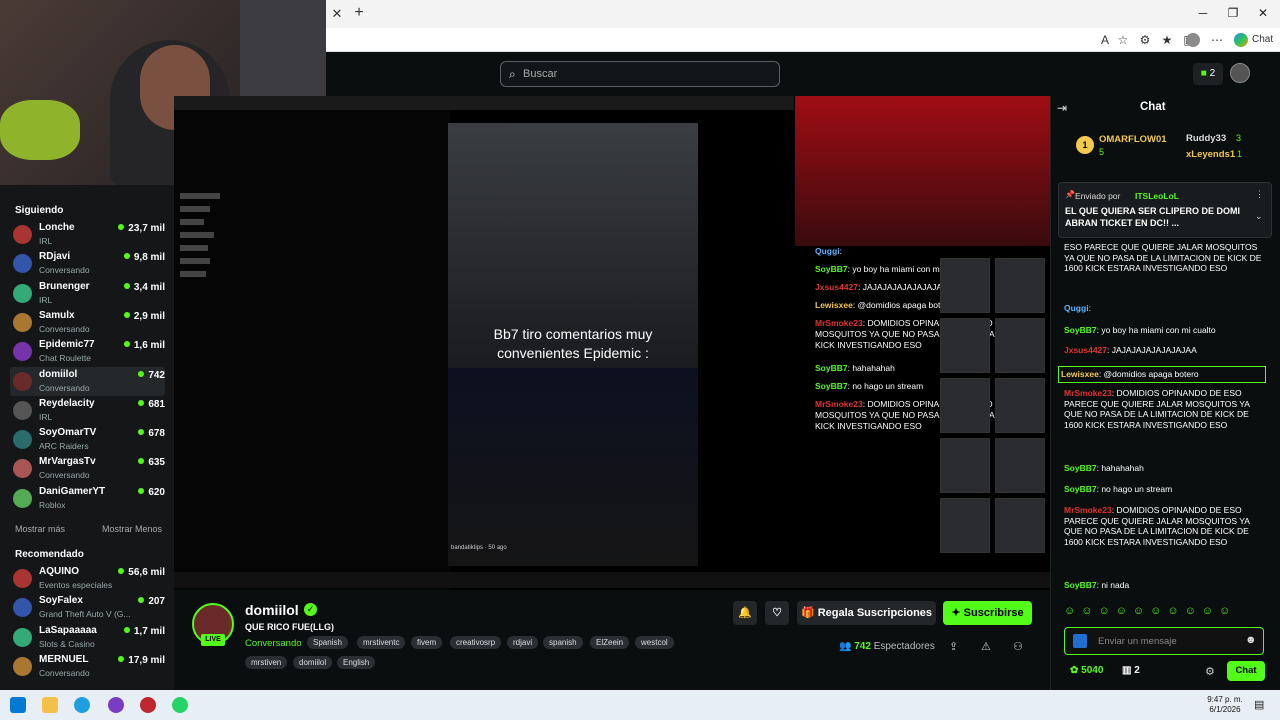 Image resolution: width=1280 pixels, height=720 pixels. Describe the element at coordinates (1208, 74) in the screenshot. I see `kick-points-badge: ■ 2` at that location.